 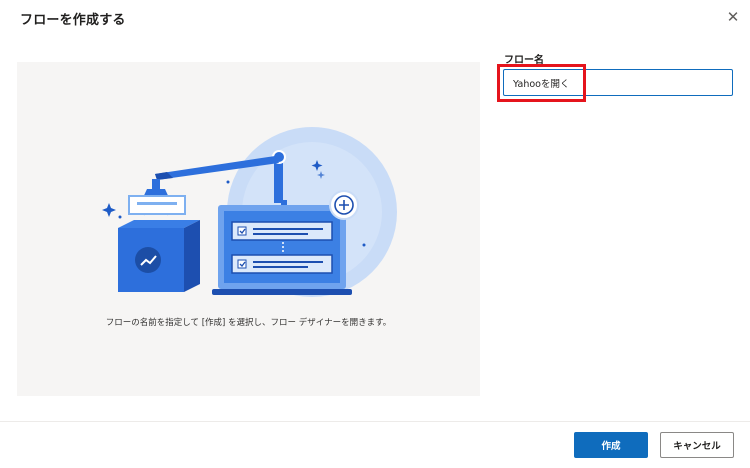 I want to click on flow-name-label: フロー名, so click(x=524, y=60).